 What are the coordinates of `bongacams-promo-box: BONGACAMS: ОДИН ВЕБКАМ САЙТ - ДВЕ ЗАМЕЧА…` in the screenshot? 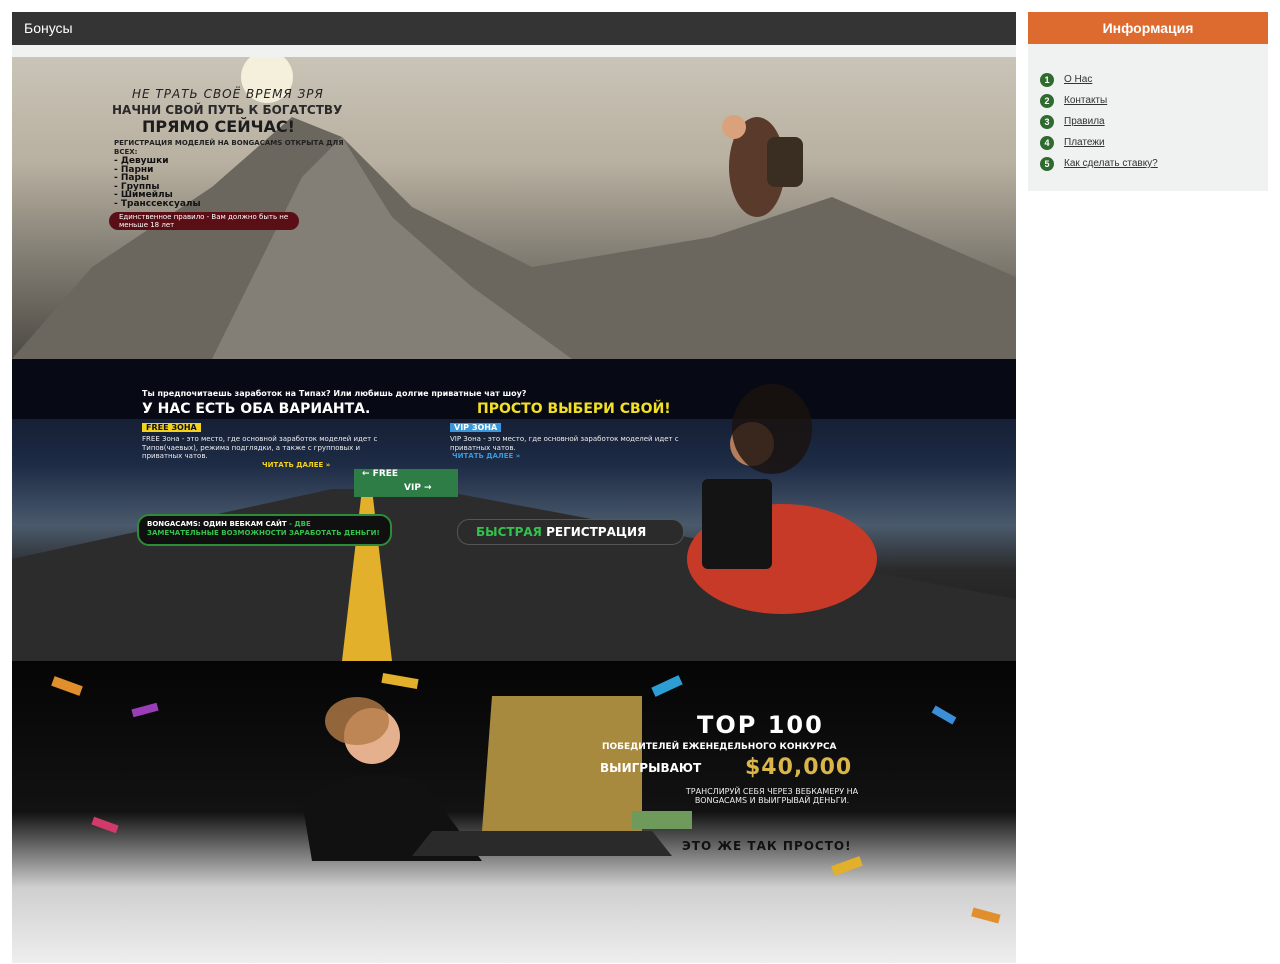 It's located at (264, 530).